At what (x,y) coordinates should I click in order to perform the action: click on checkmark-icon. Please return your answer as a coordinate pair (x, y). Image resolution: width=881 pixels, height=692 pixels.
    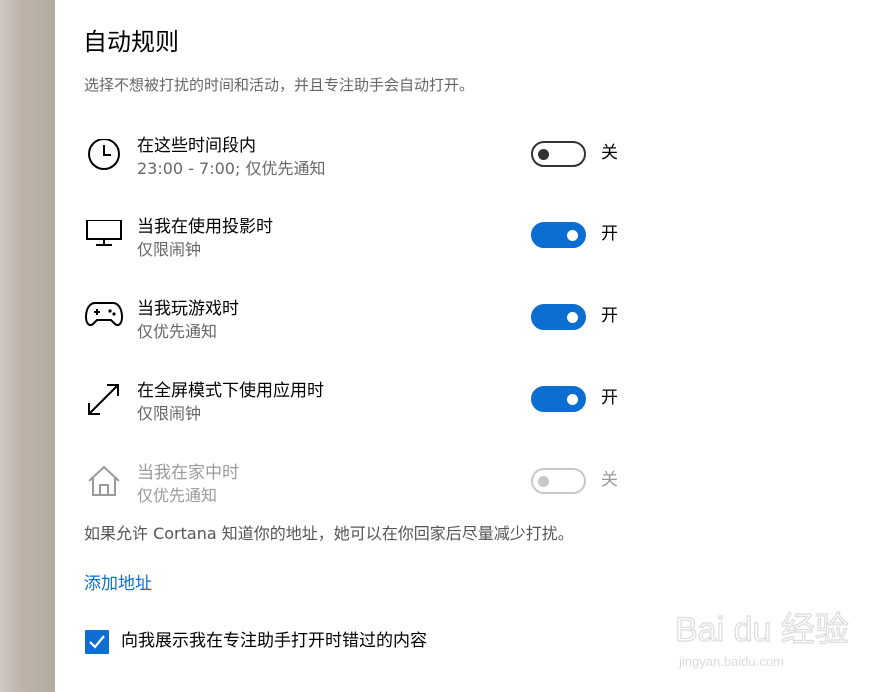
    Looking at the image, I should click on (97, 642).